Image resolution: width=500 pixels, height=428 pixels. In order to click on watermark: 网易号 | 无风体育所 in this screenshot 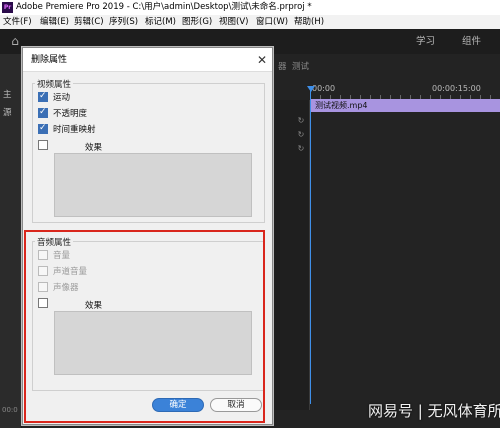, I will do `click(434, 411)`.